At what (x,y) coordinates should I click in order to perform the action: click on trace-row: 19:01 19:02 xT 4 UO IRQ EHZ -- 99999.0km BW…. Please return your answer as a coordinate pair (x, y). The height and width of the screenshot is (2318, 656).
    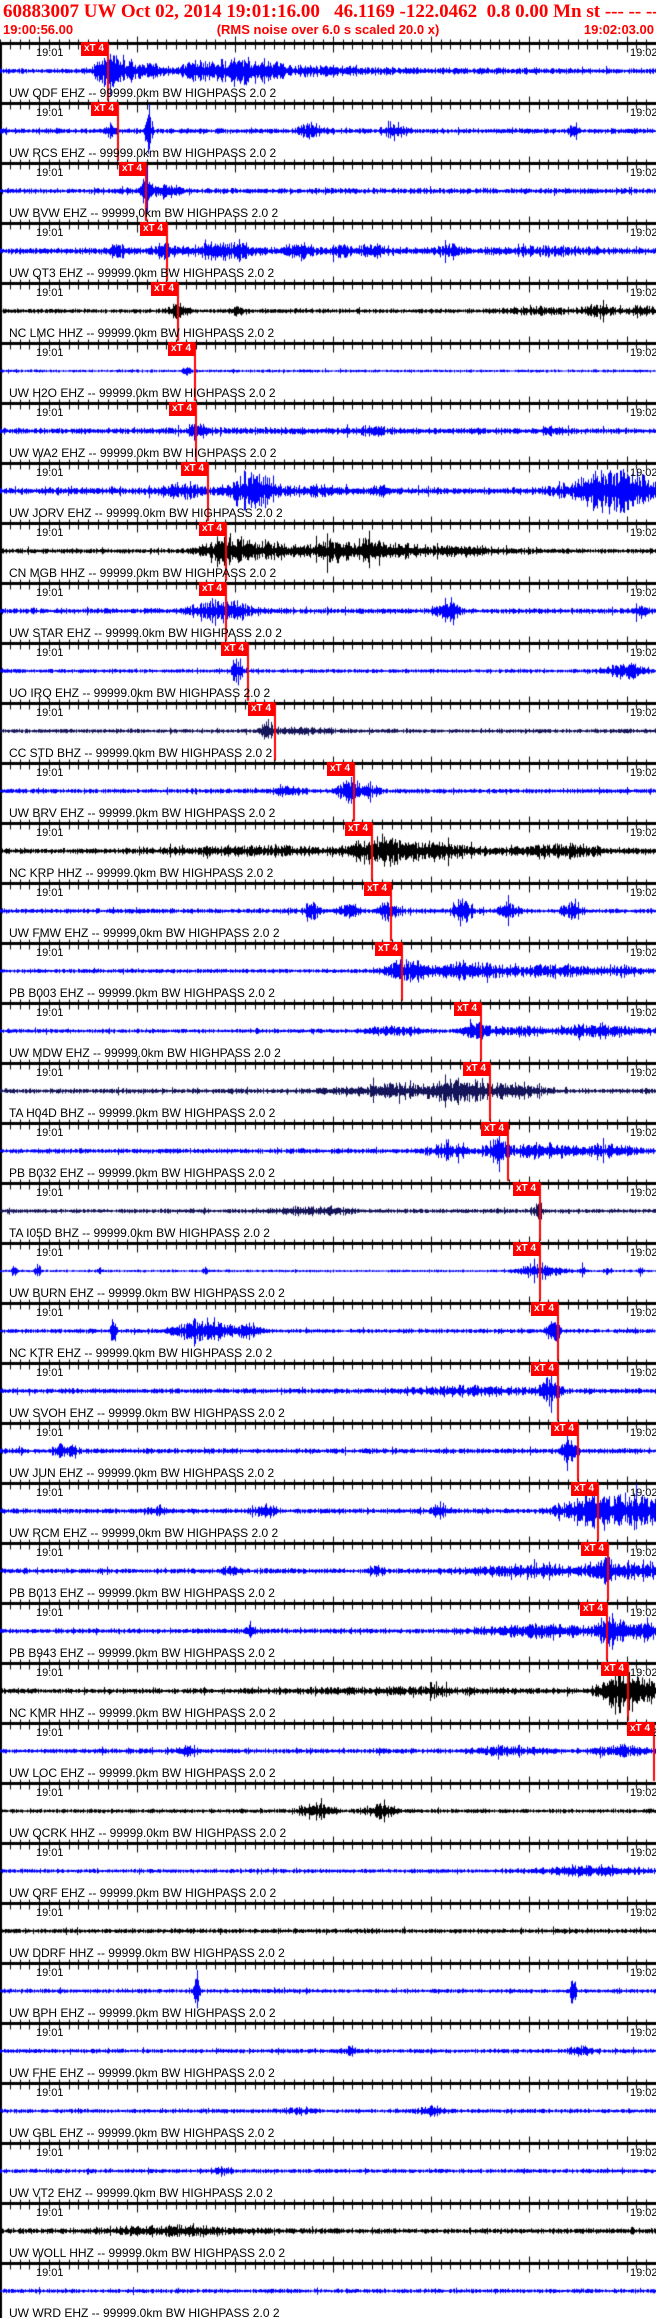
    Looking at the image, I should click on (328, 672).